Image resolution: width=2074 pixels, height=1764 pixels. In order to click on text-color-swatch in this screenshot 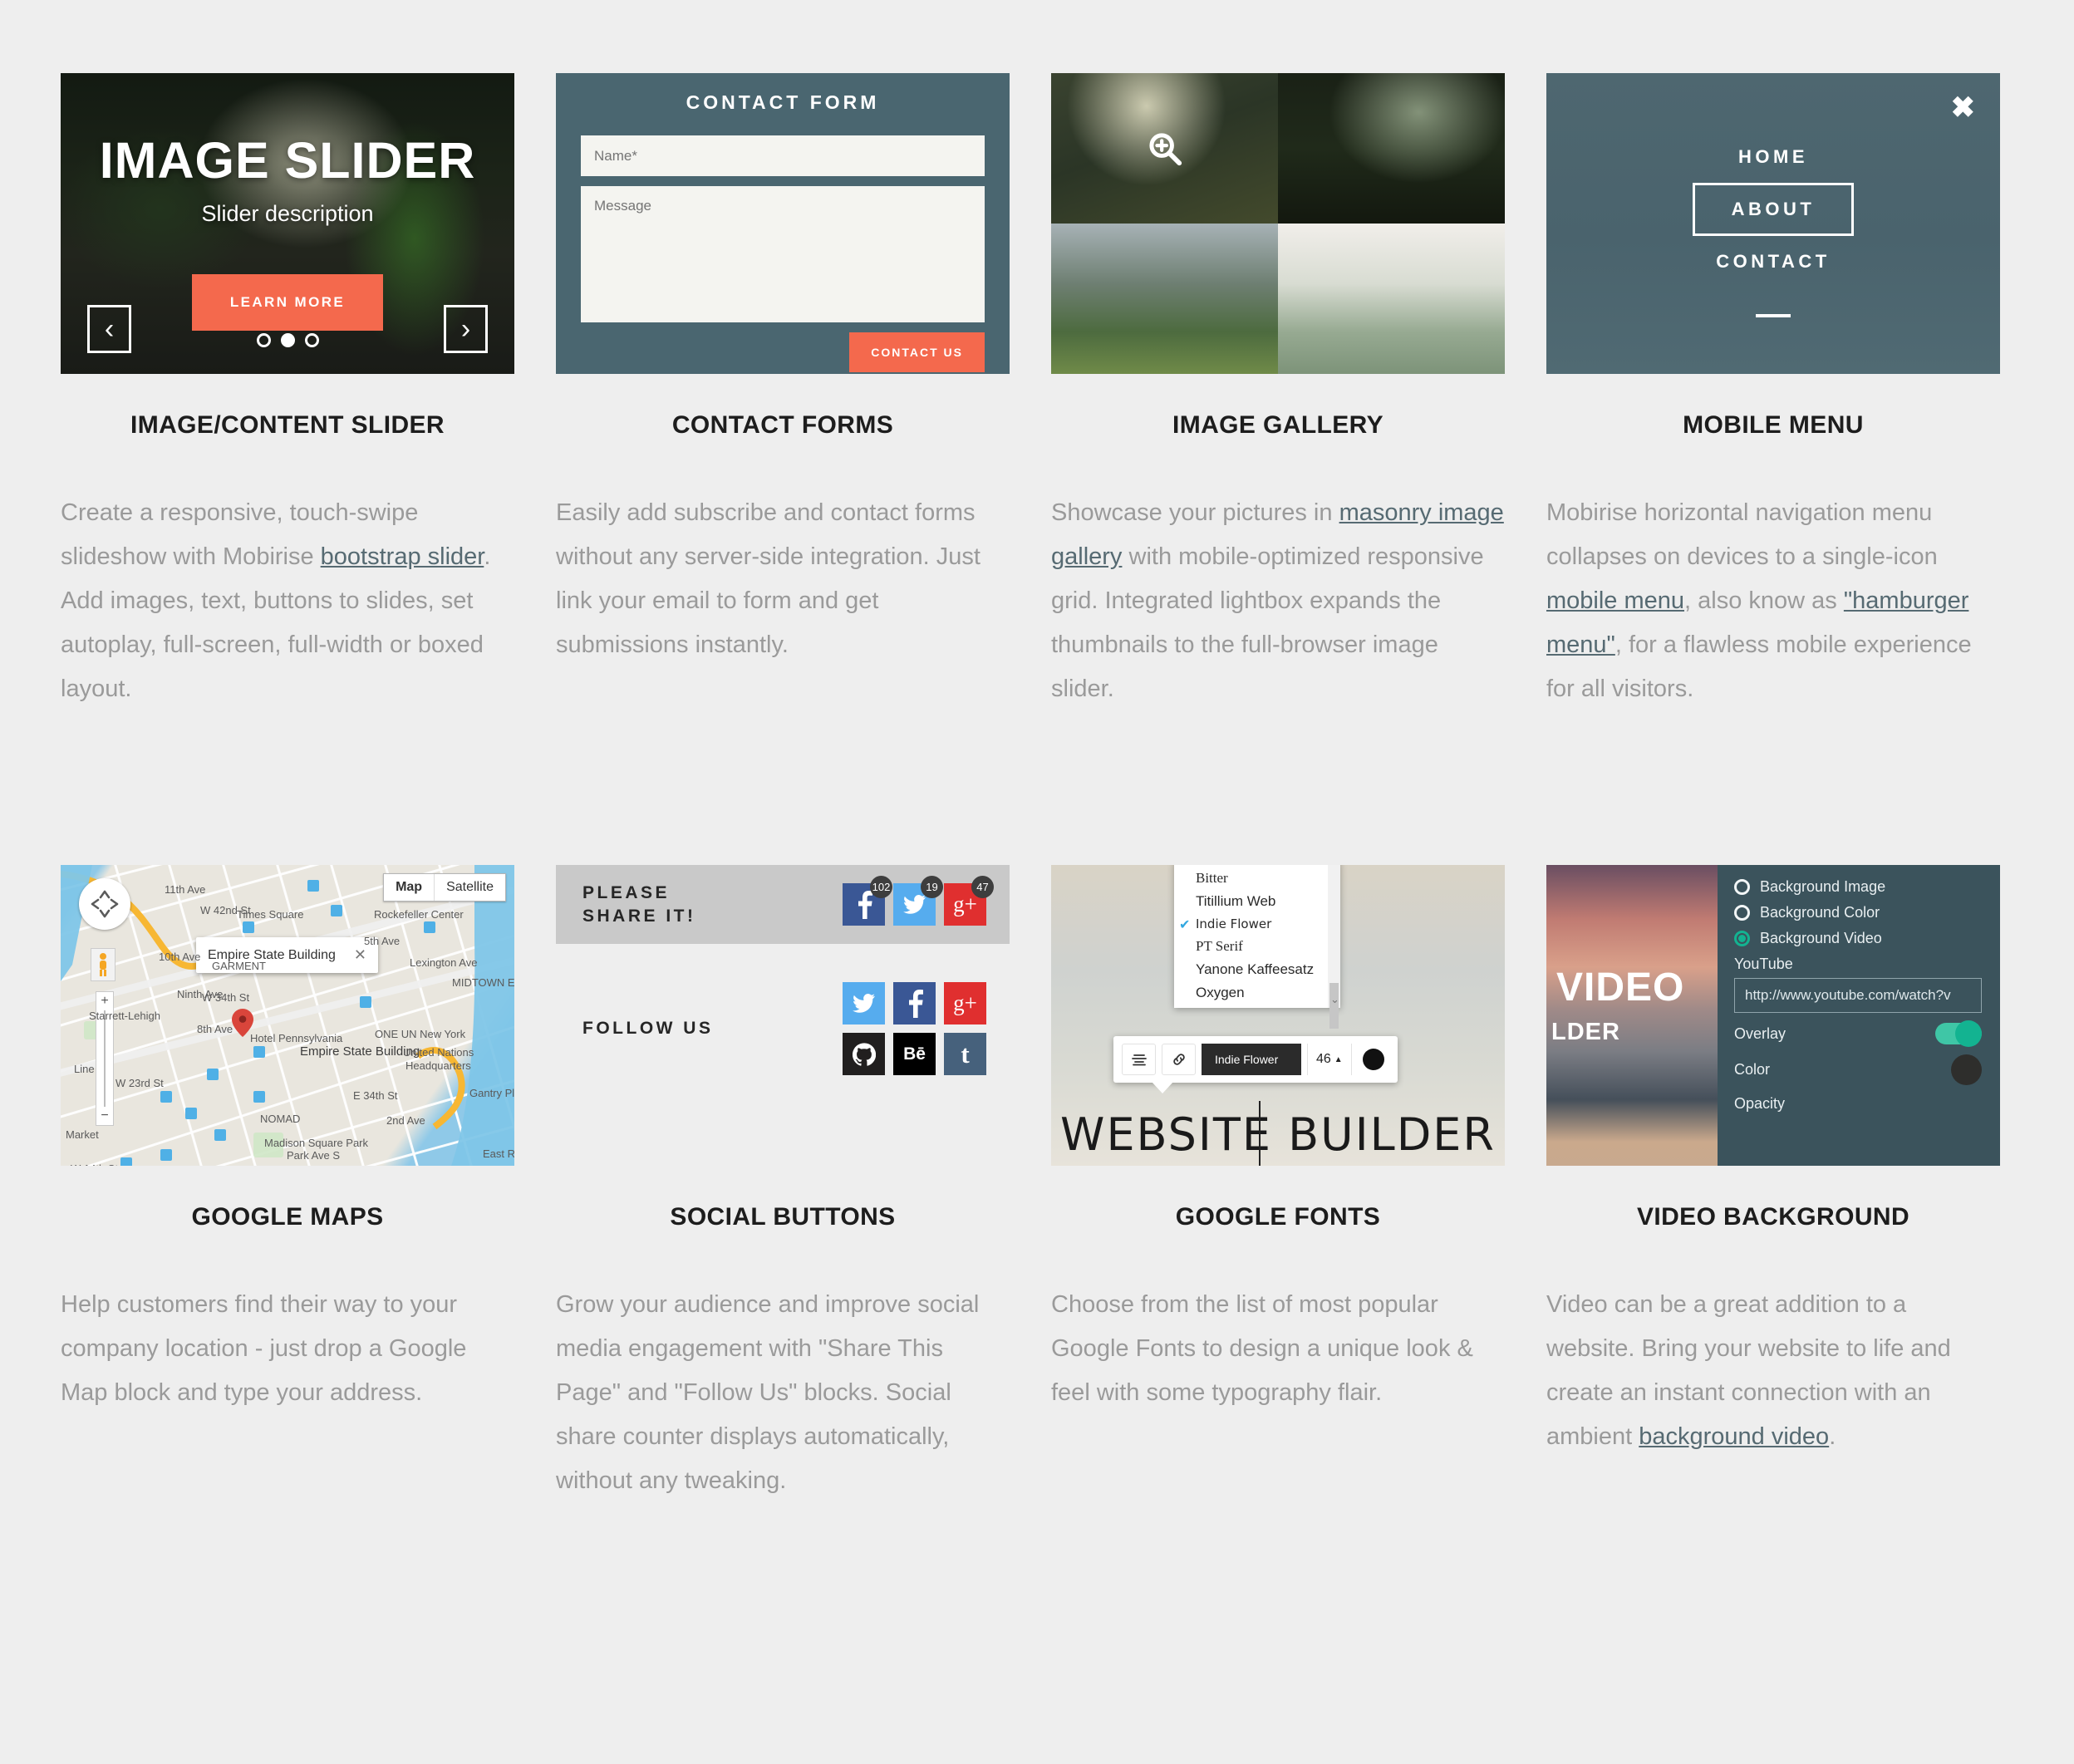, I will do `click(1373, 1059)`.